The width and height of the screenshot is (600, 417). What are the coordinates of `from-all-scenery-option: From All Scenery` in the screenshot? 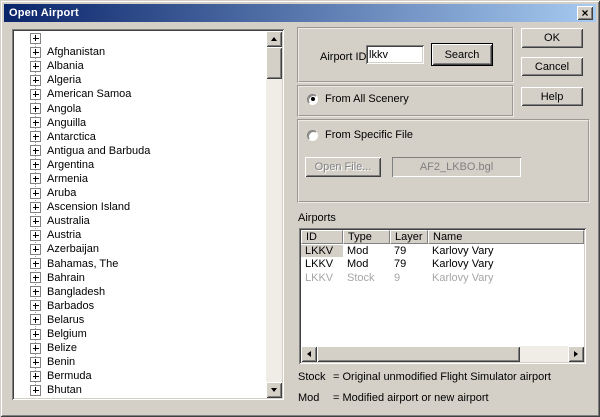 It's located at (358, 99).